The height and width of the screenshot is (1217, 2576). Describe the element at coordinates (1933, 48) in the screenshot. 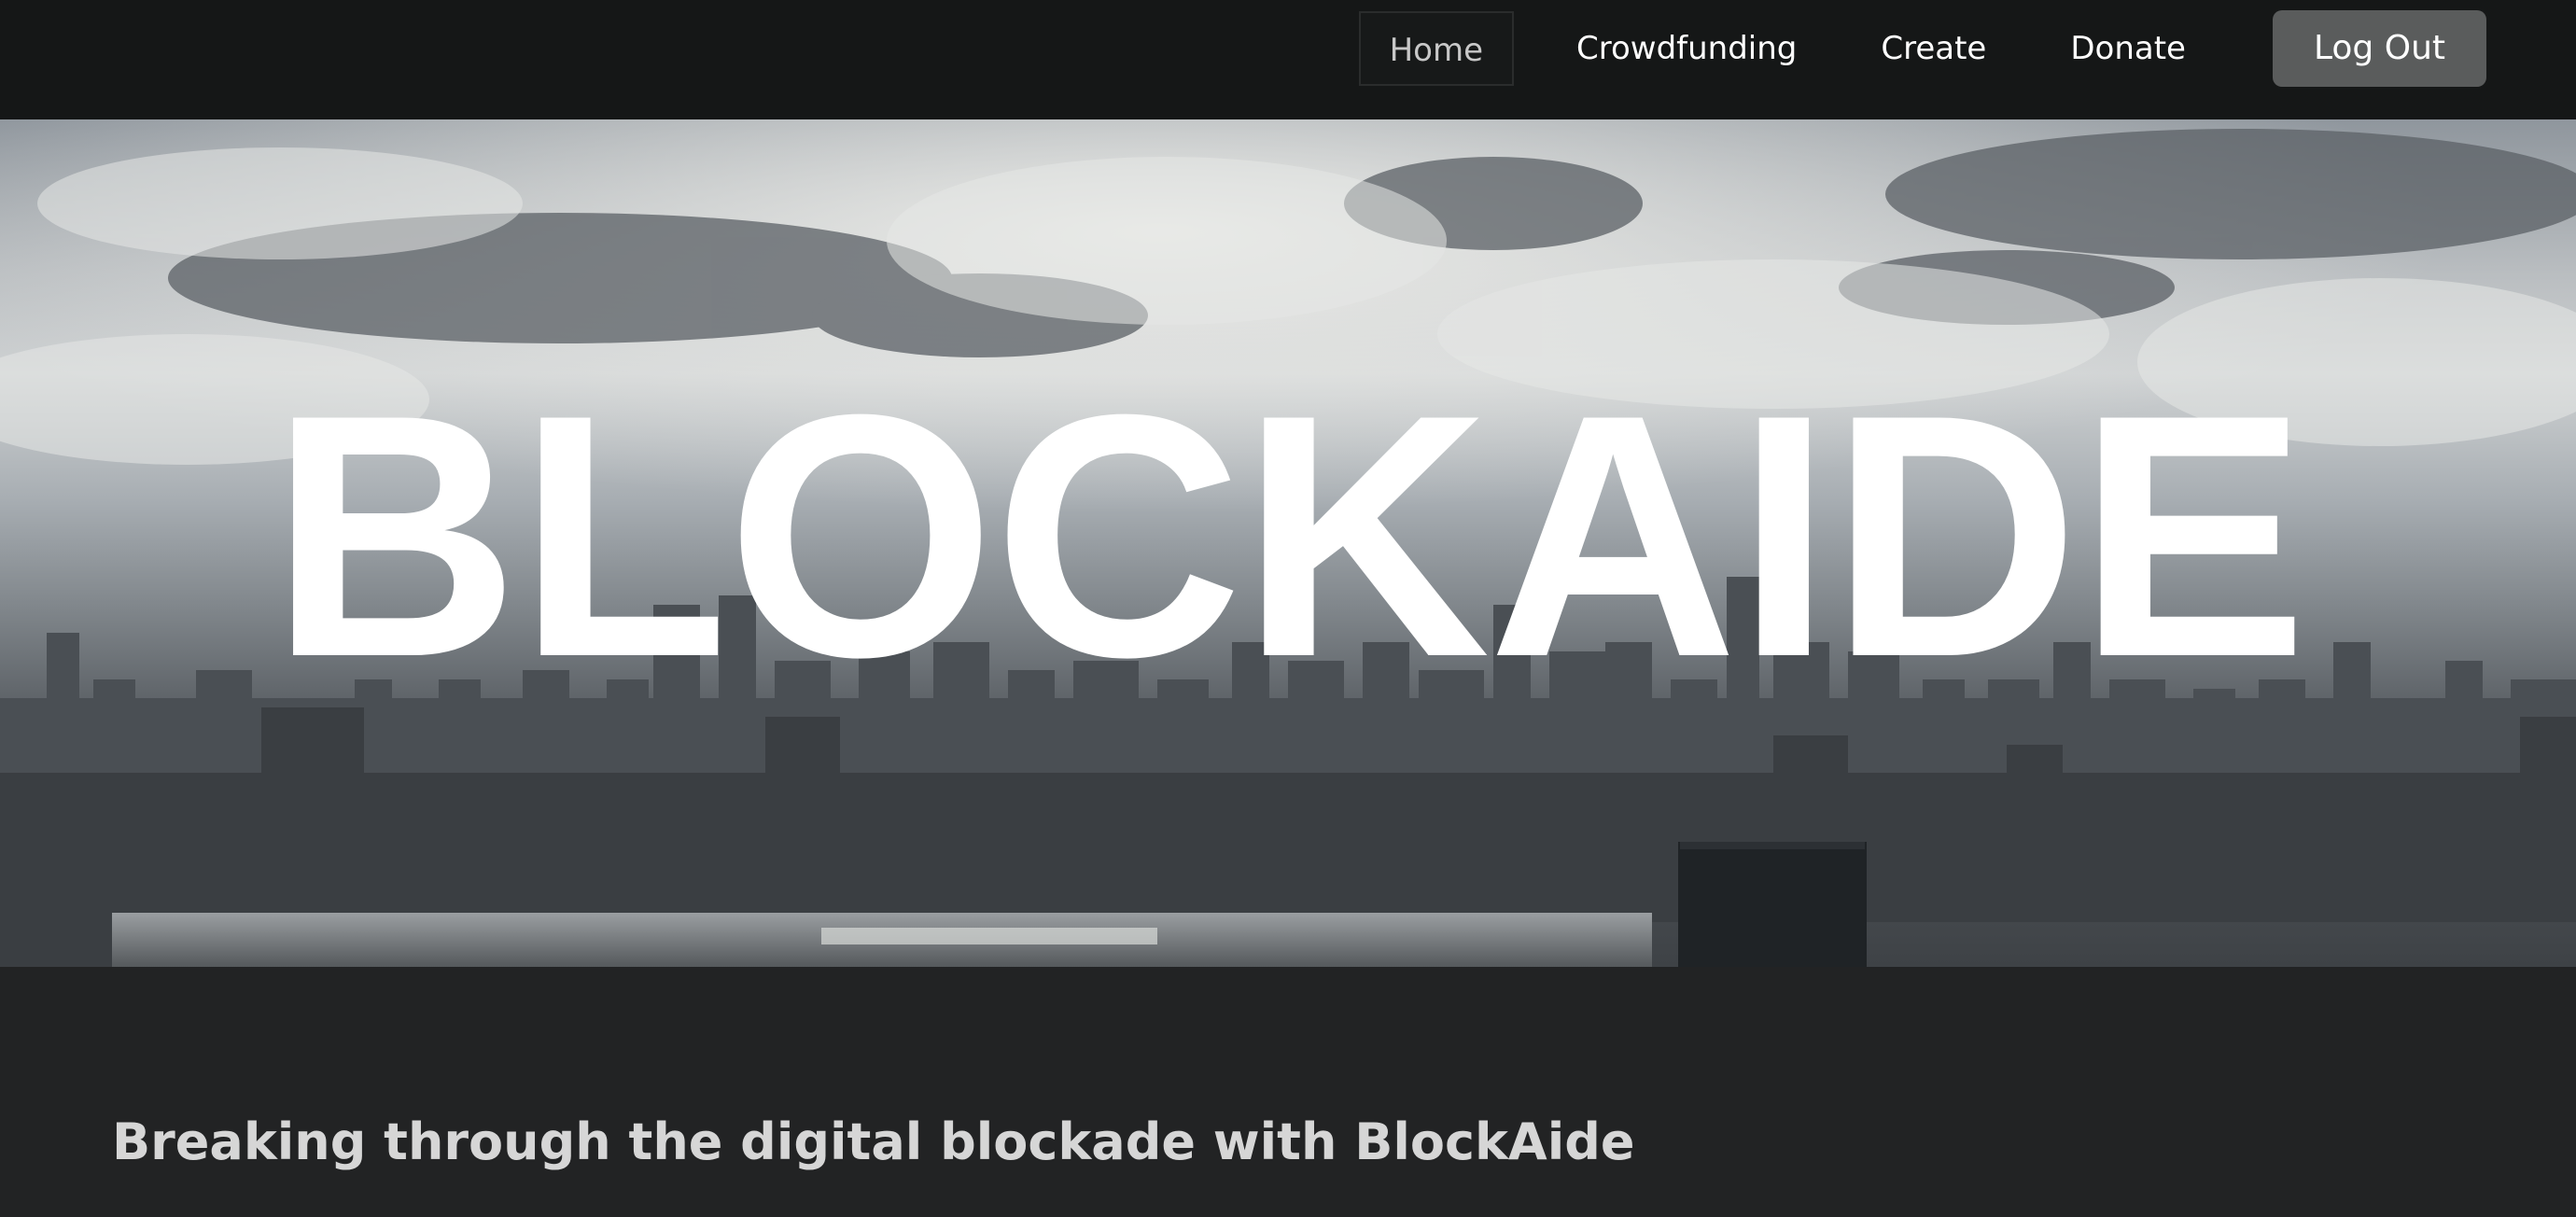

I see `nav-item-create: Create` at that location.